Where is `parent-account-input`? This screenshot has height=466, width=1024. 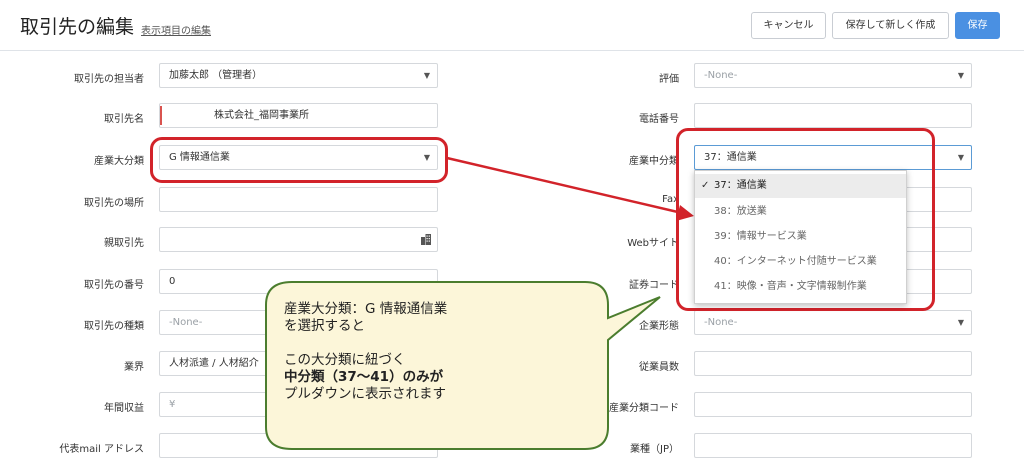 parent-account-input is located at coordinates (298, 239).